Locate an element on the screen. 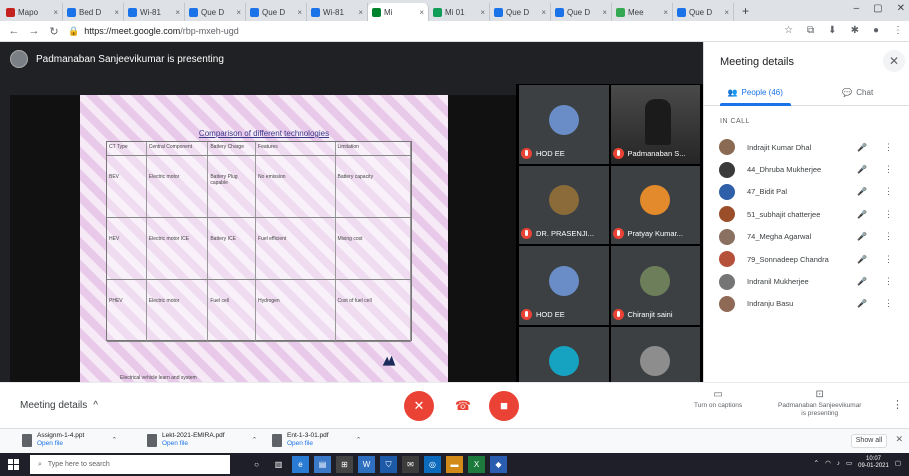 This screenshot has height=476, width=909. clock: 10:07 09-01-2021 is located at coordinates (873, 463).